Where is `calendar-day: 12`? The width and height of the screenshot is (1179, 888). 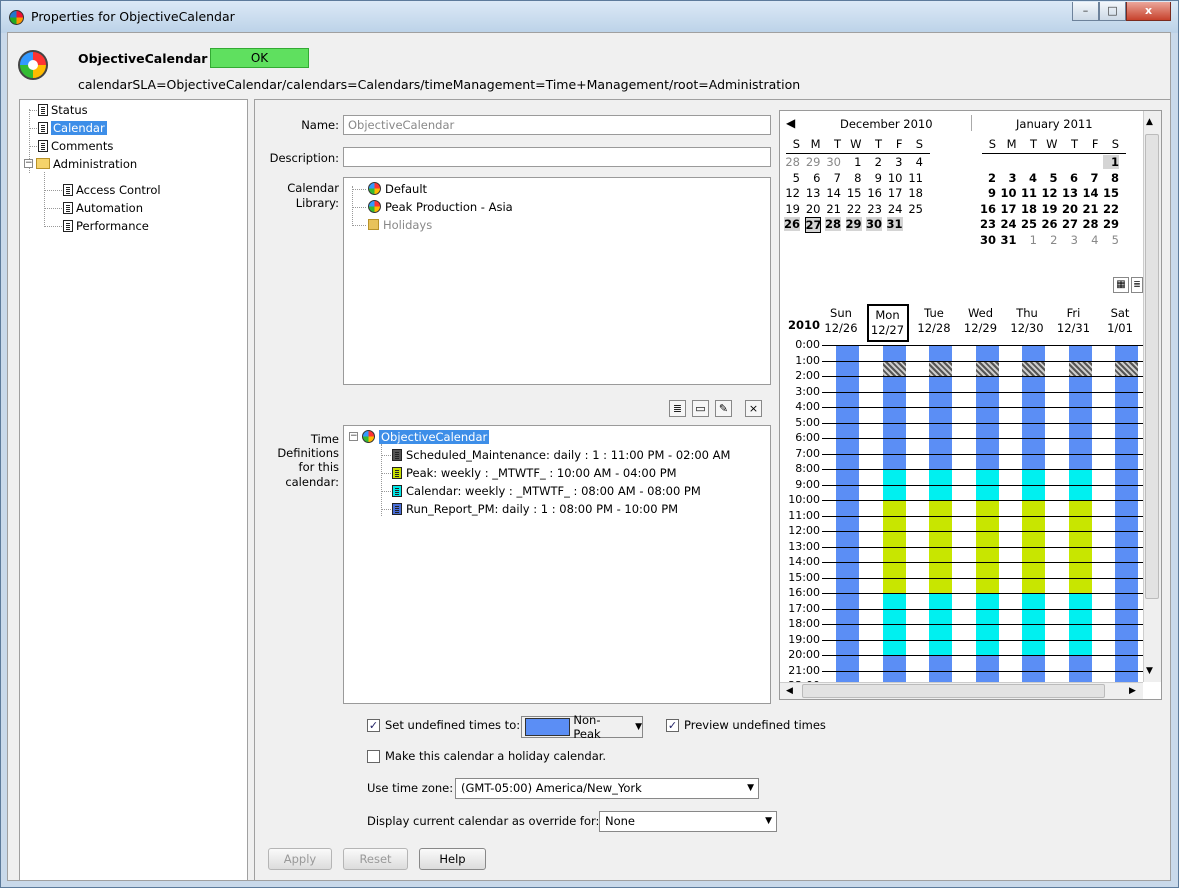
calendar-day: 12 is located at coordinates (792, 193).